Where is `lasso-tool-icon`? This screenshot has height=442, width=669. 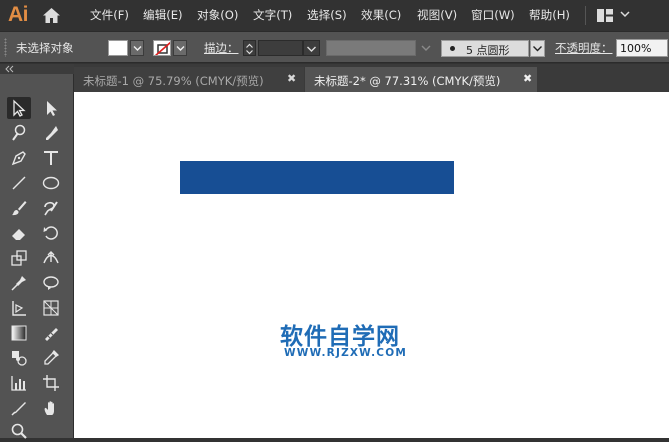
lasso-tool-icon is located at coordinates (52, 133).